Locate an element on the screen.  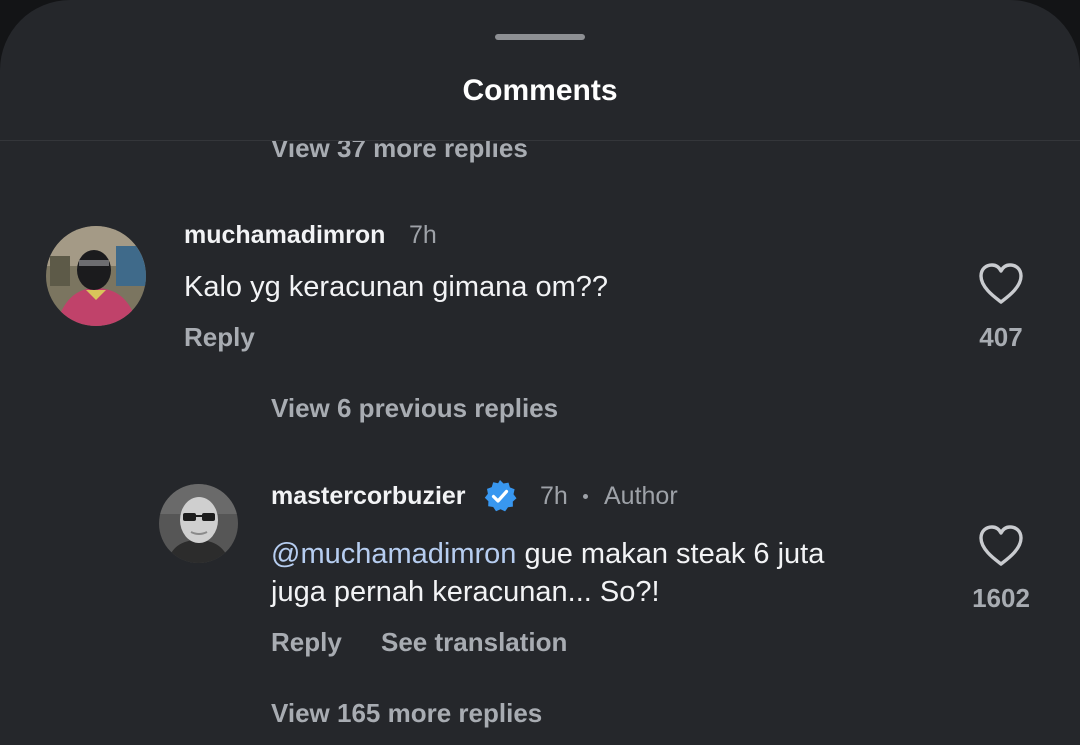
view-more-replies-link: View 165 more replies is located at coordinates (406, 713).